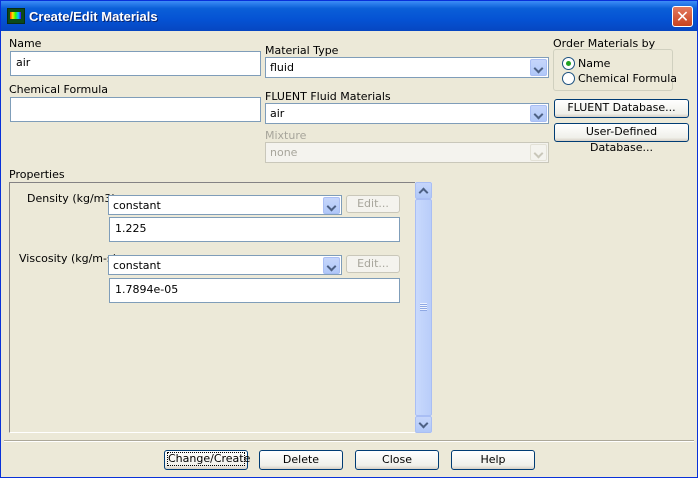  Describe the element at coordinates (568, 63) in the screenshot. I see `order-by-name-radio` at that location.